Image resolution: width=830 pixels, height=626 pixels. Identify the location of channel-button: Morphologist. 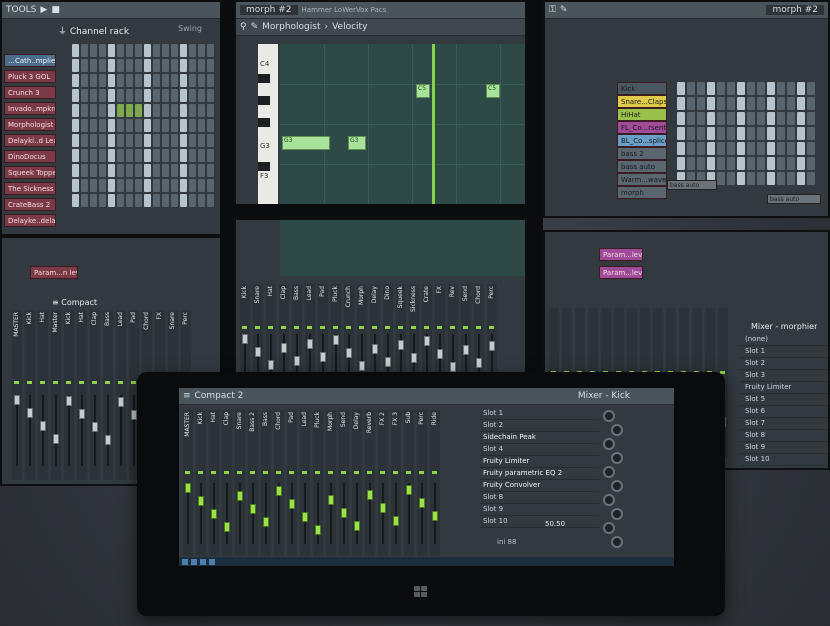
(30, 124).